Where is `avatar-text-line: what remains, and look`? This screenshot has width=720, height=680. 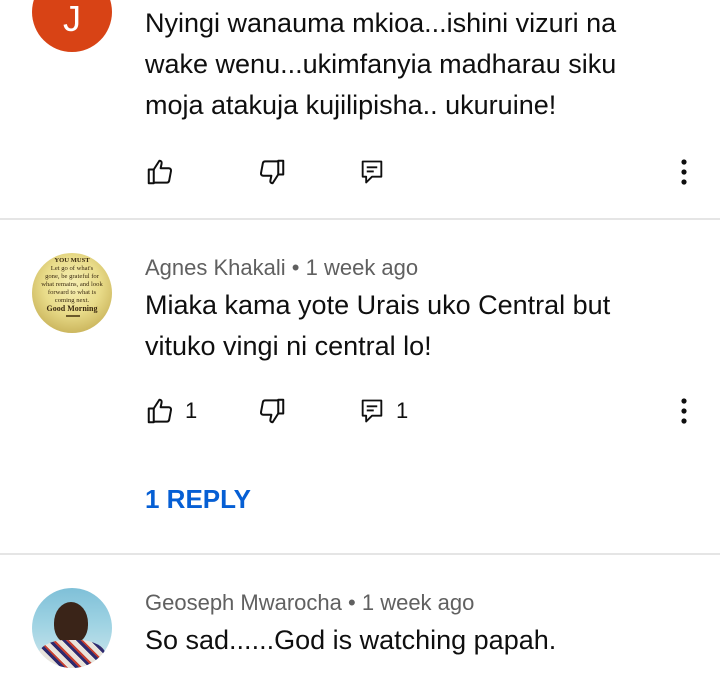
avatar-text-line: what remains, and look is located at coordinates (72, 284).